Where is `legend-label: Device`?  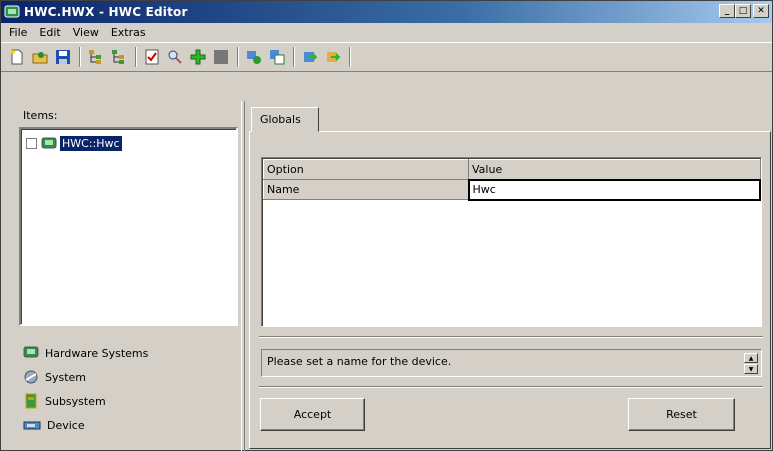 legend-label: Device is located at coordinates (66, 425).